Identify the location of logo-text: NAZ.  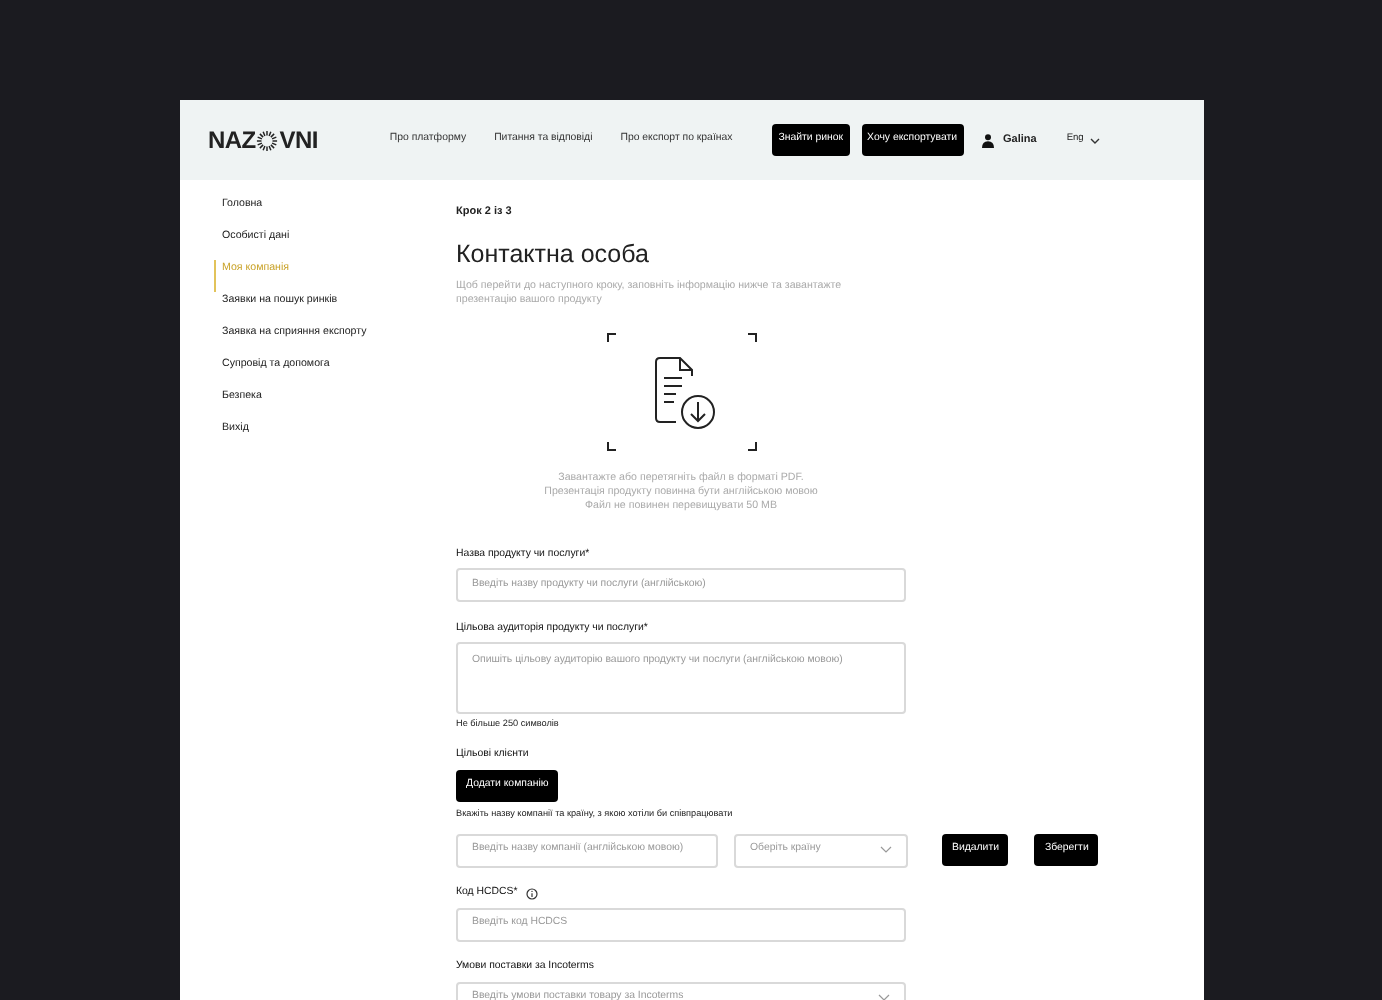
(232, 141).